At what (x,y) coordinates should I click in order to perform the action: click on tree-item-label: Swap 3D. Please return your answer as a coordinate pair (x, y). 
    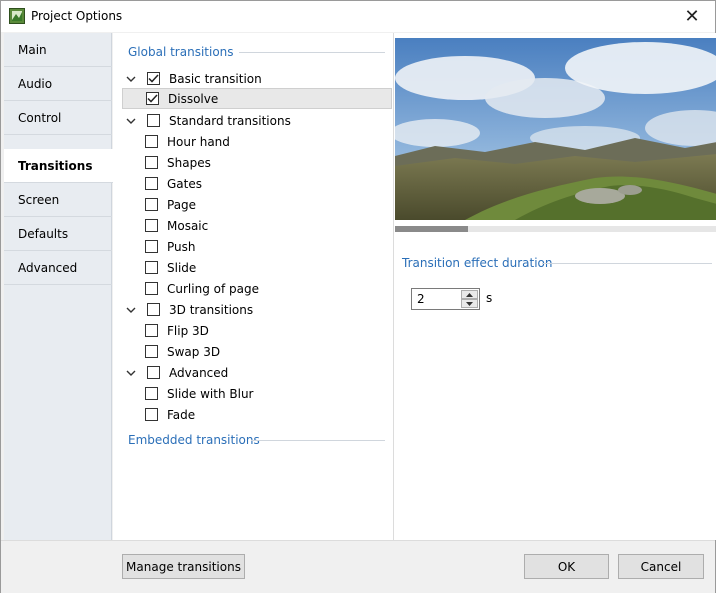
    Looking at the image, I should click on (194, 351).